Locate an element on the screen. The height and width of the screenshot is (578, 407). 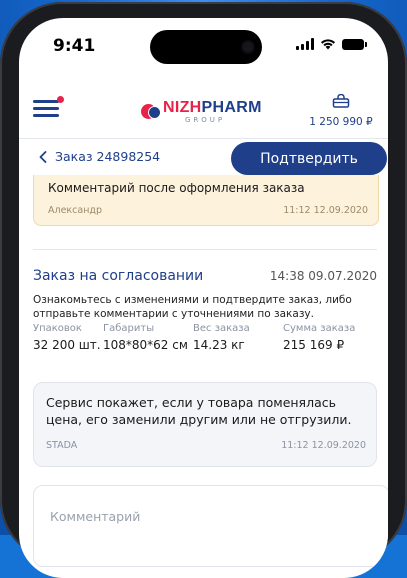
stat-label: Упаковок is located at coordinates (57, 328).